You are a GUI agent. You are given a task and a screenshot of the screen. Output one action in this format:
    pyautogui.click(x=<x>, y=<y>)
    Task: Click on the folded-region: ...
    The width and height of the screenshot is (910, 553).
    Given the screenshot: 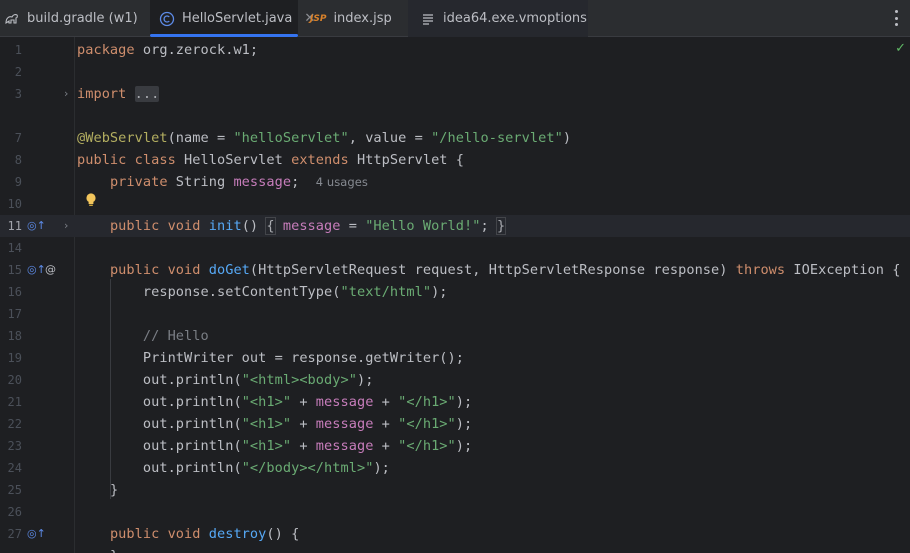 What is the action you would take?
    pyautogui.click(x=147, y=94)
    